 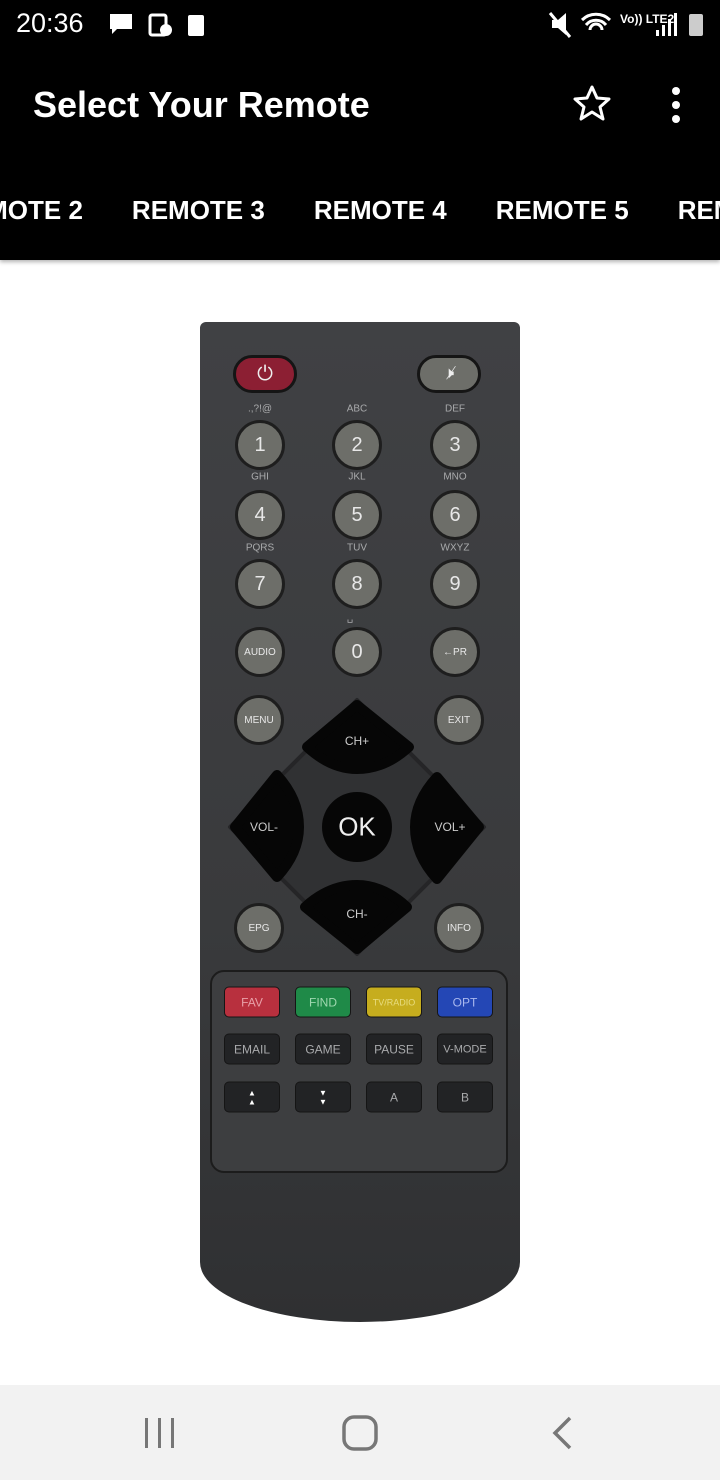 What do you see at coordinates (455, 477) in the screenshot?
I see `key-letters: MNO` at bounding box center [455, 477].